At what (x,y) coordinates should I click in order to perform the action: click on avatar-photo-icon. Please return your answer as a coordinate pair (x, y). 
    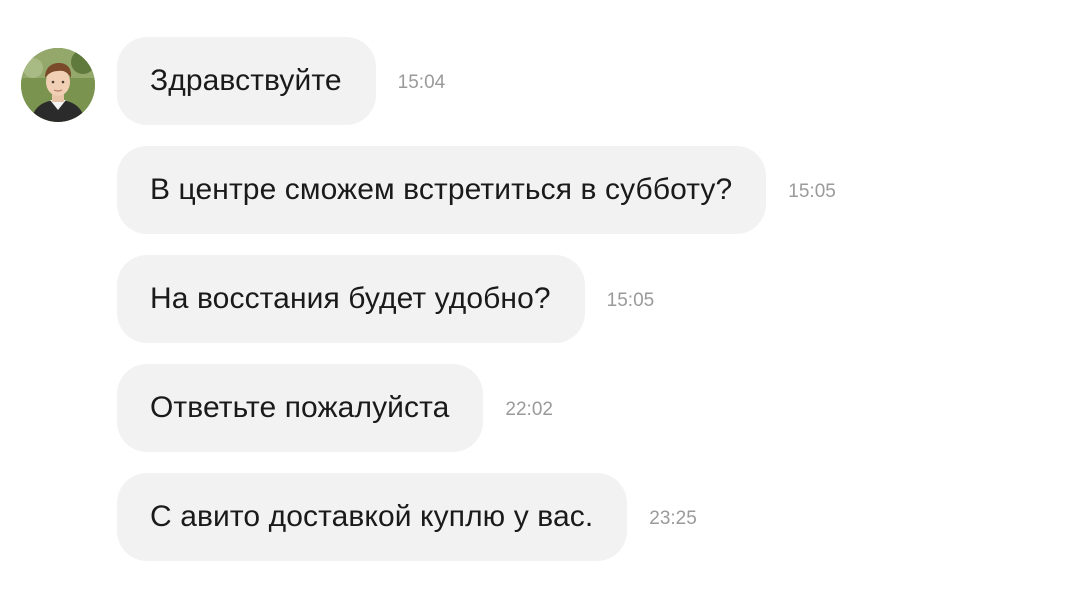
    Looking at the image, I should click on (58, 85).